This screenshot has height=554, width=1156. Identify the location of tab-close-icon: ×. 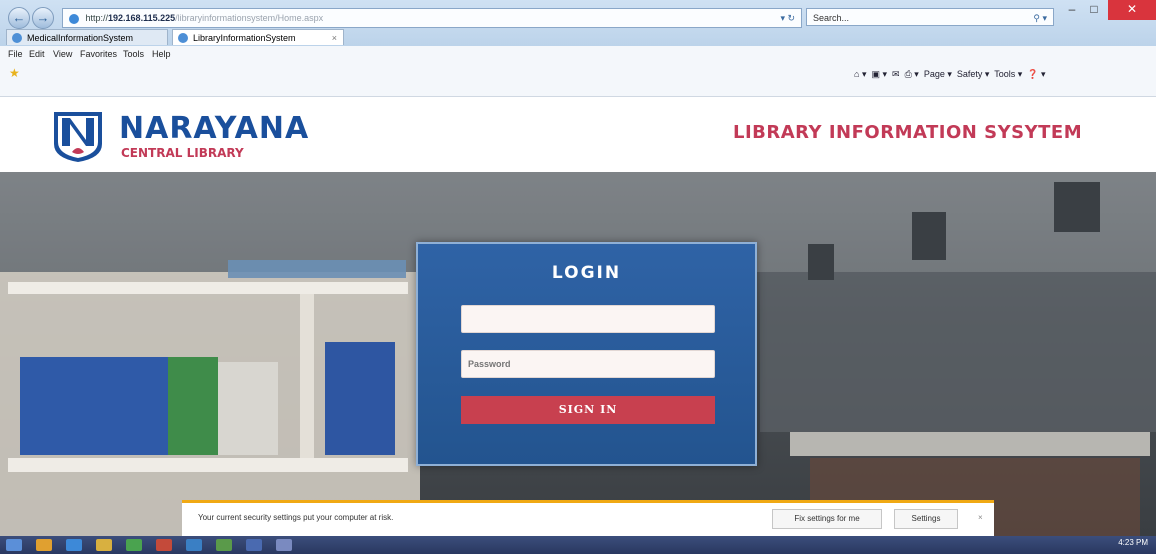
(334, 38).